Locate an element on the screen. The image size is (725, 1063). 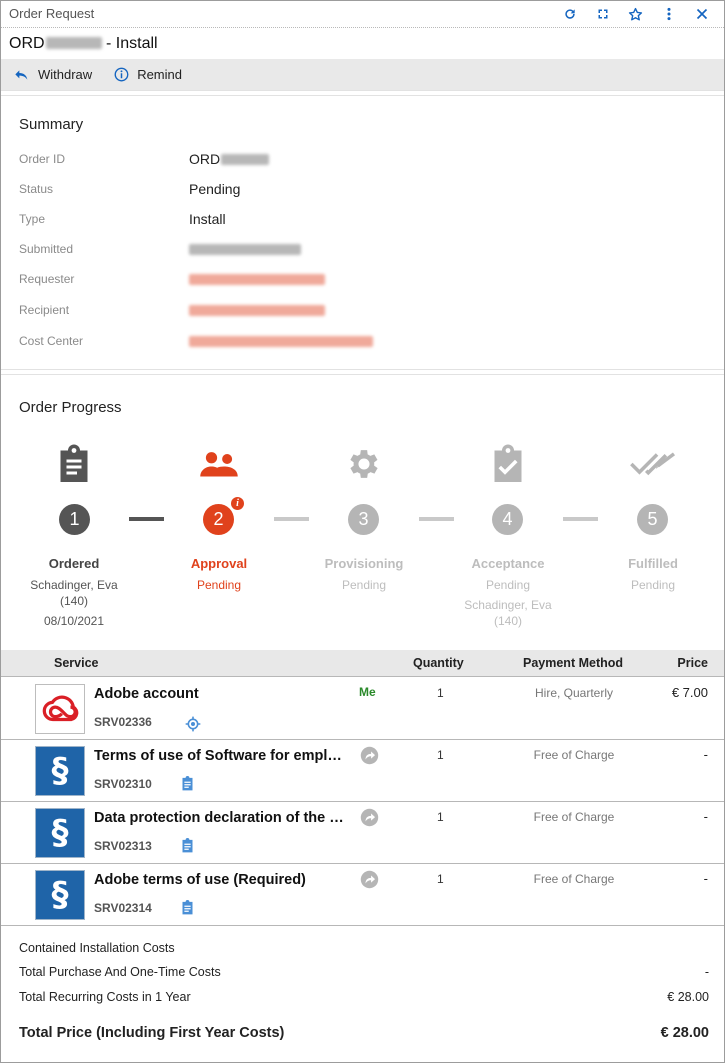
remind-button: Remind is located at coordinates (148, 74).